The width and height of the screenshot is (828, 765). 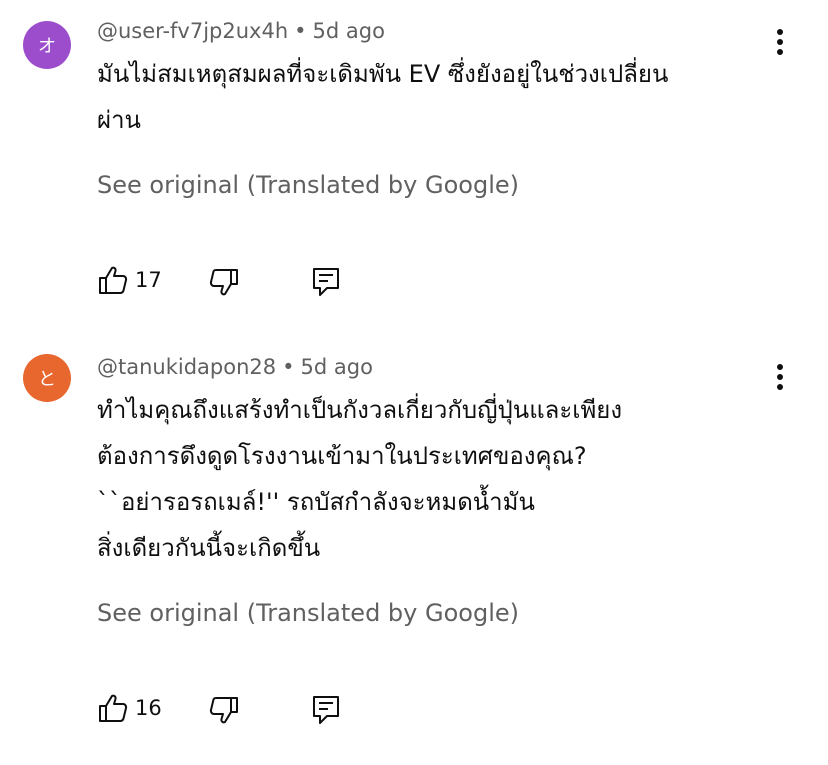 I want to click on like-count: 16, so click(x=148, y=708).